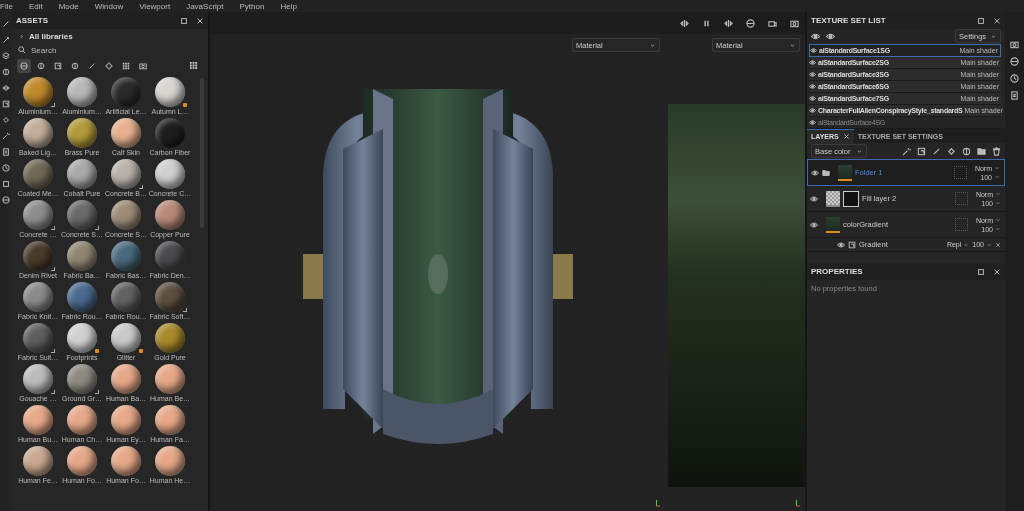  Describe the element at coordinates (22, 50) in the screenshot. I see `search-icon` at that location.